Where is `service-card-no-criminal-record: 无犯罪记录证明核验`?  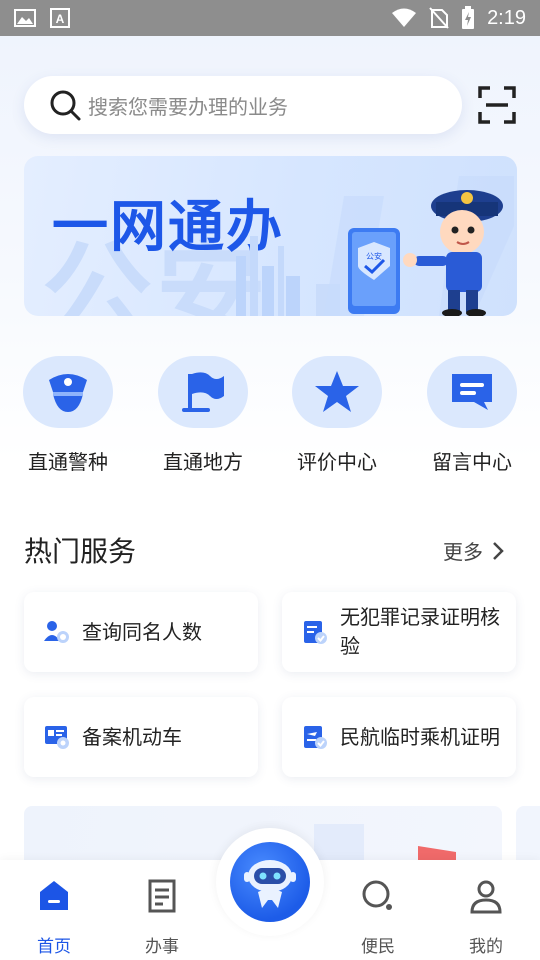
service-card-no-criminal-record: 无犯罪记录证明核验 is located at coordinates (399, 632).